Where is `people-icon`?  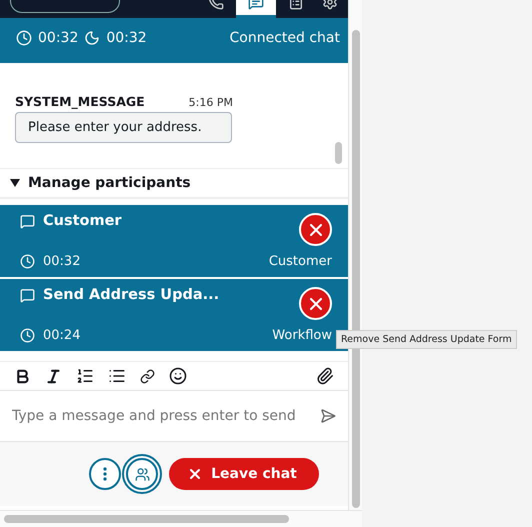
people-icon is located at coordinates (142, 474).